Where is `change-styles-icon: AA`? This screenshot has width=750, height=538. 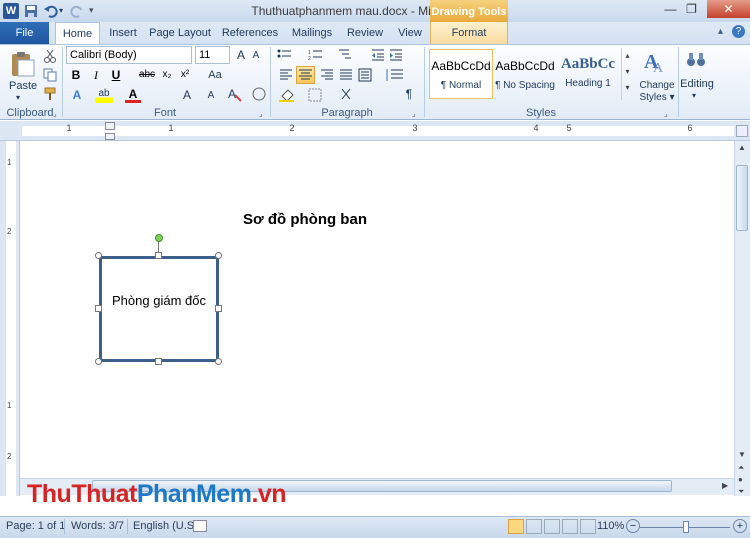
change-styles-icon: AA is located at coordinates (656, 62).